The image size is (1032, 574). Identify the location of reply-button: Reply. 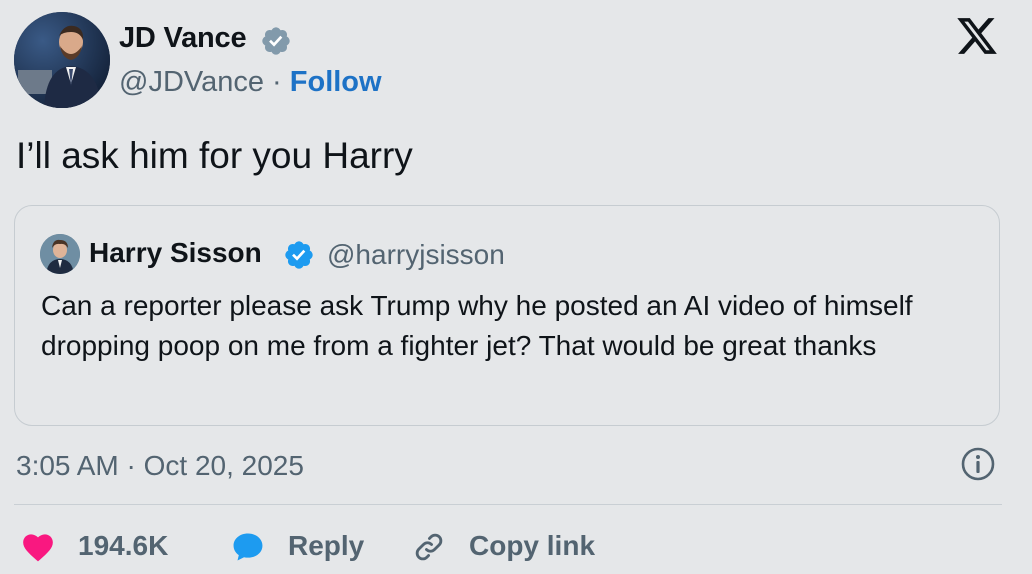
(305, 546).